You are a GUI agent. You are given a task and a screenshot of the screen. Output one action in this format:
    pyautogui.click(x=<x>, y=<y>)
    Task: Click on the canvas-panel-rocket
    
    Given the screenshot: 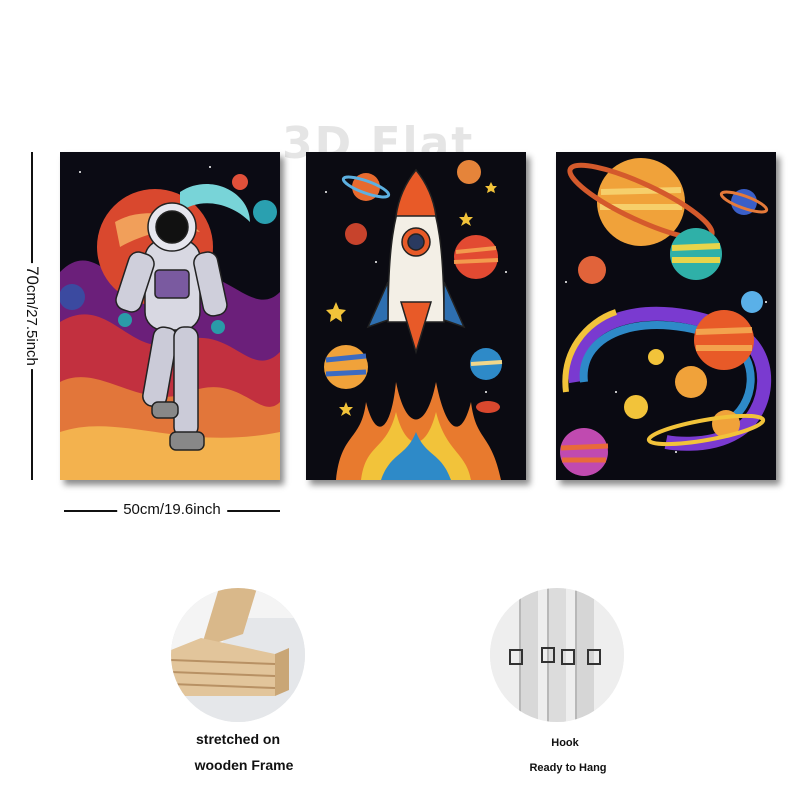 What is the action you would take?
    pyautogui.click(x=416, y=316)
    